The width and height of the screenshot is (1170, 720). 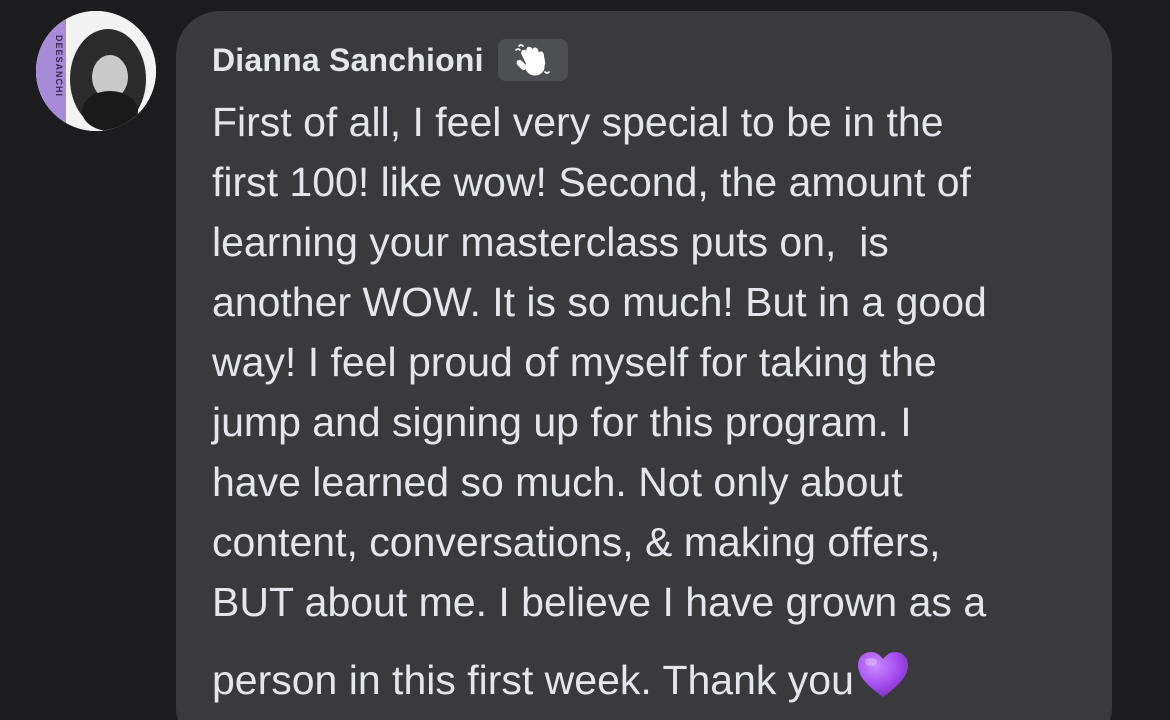 I want to click on svg-text: DEESANCHI, so click(x=59, y=66).